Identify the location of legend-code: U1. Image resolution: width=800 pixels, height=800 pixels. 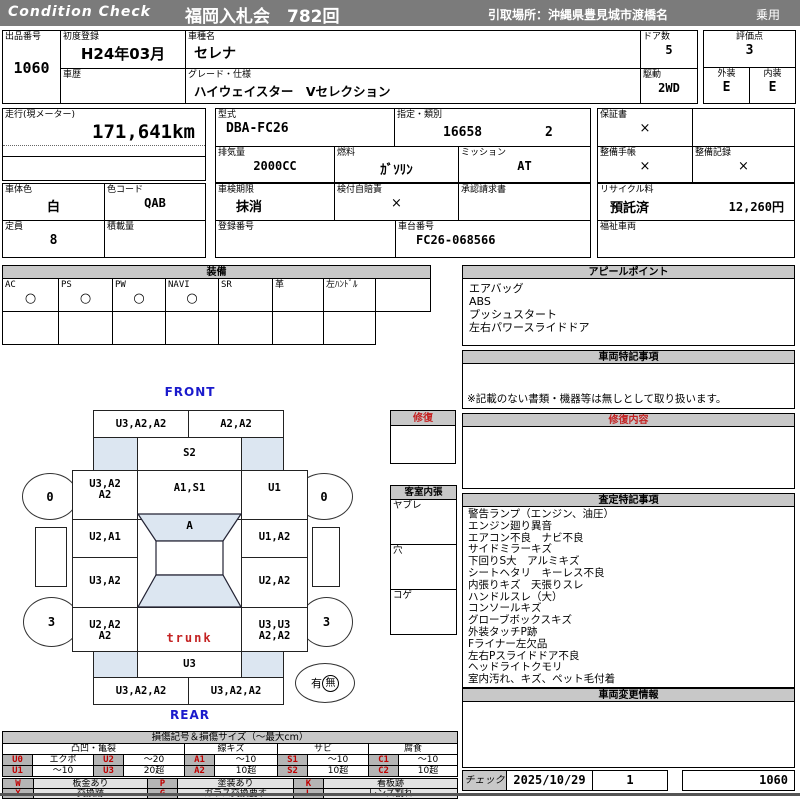
(17, 771).